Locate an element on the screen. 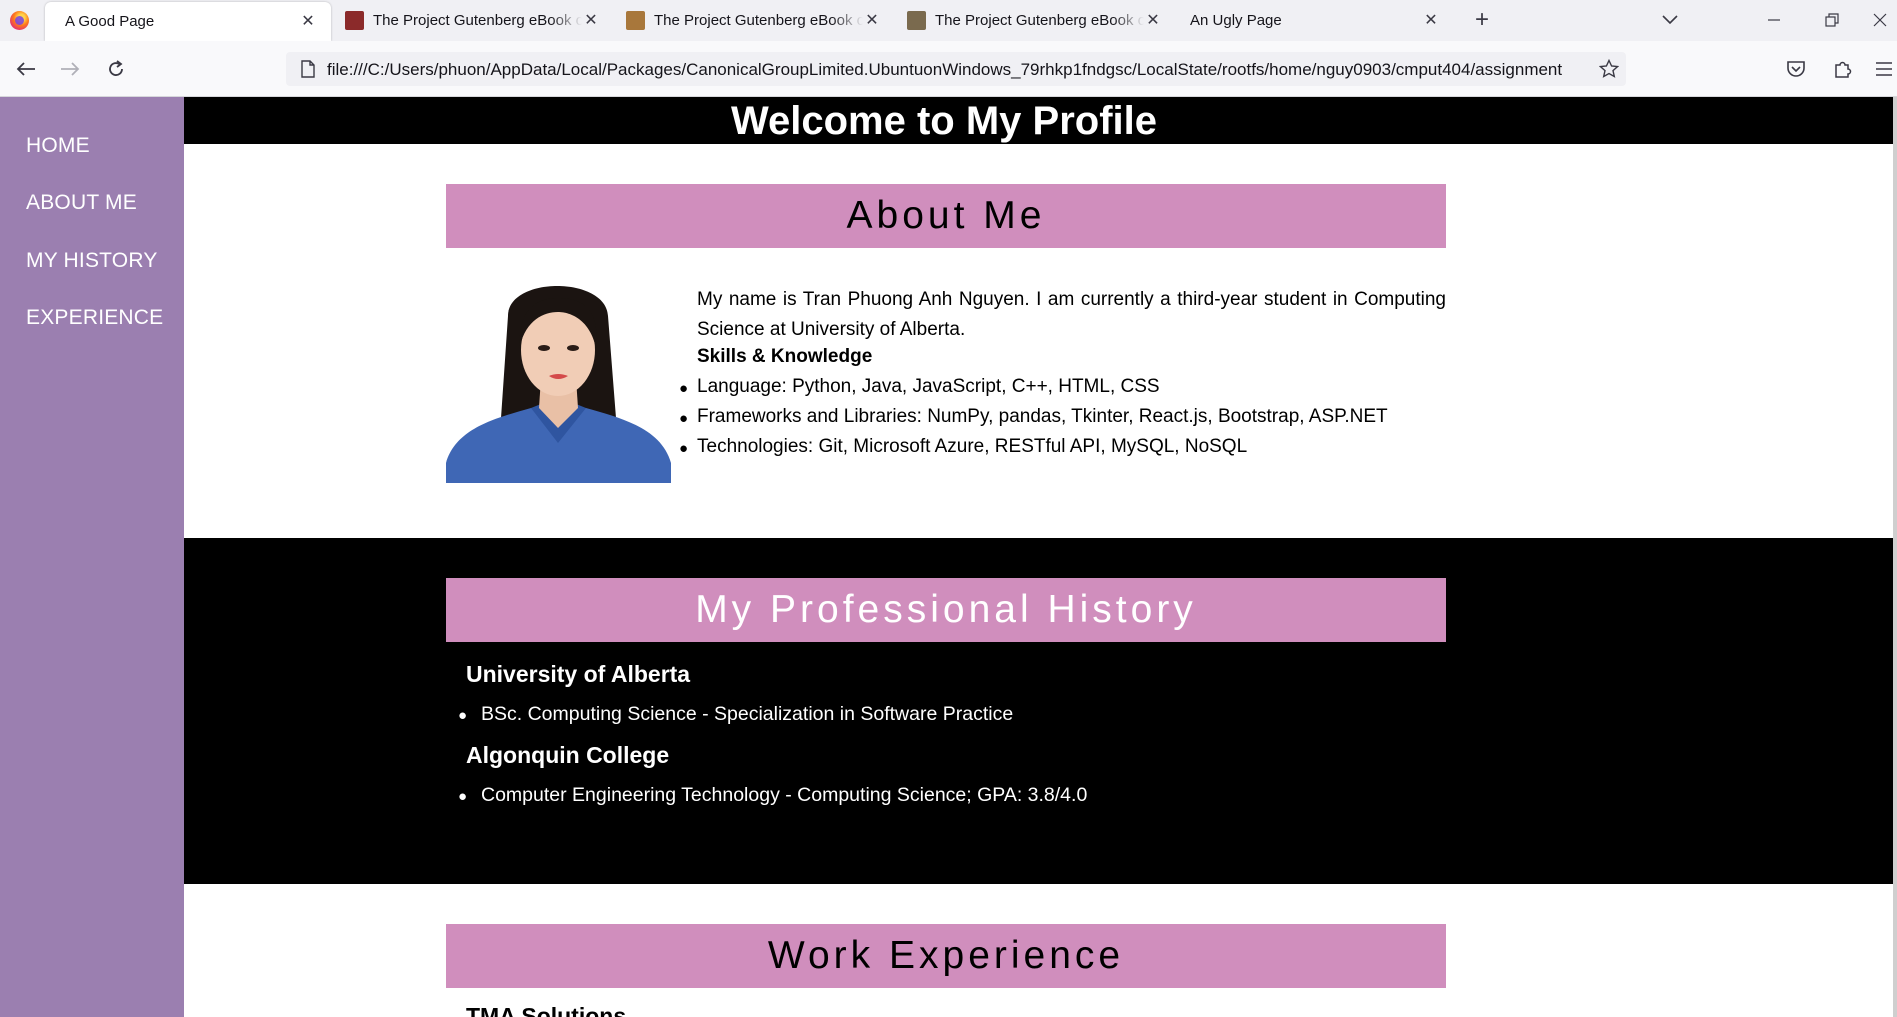 The width and height of the screenshot is (1897, 1017). tab-title: An Ugly Page is located at coordinates (1236, 20).